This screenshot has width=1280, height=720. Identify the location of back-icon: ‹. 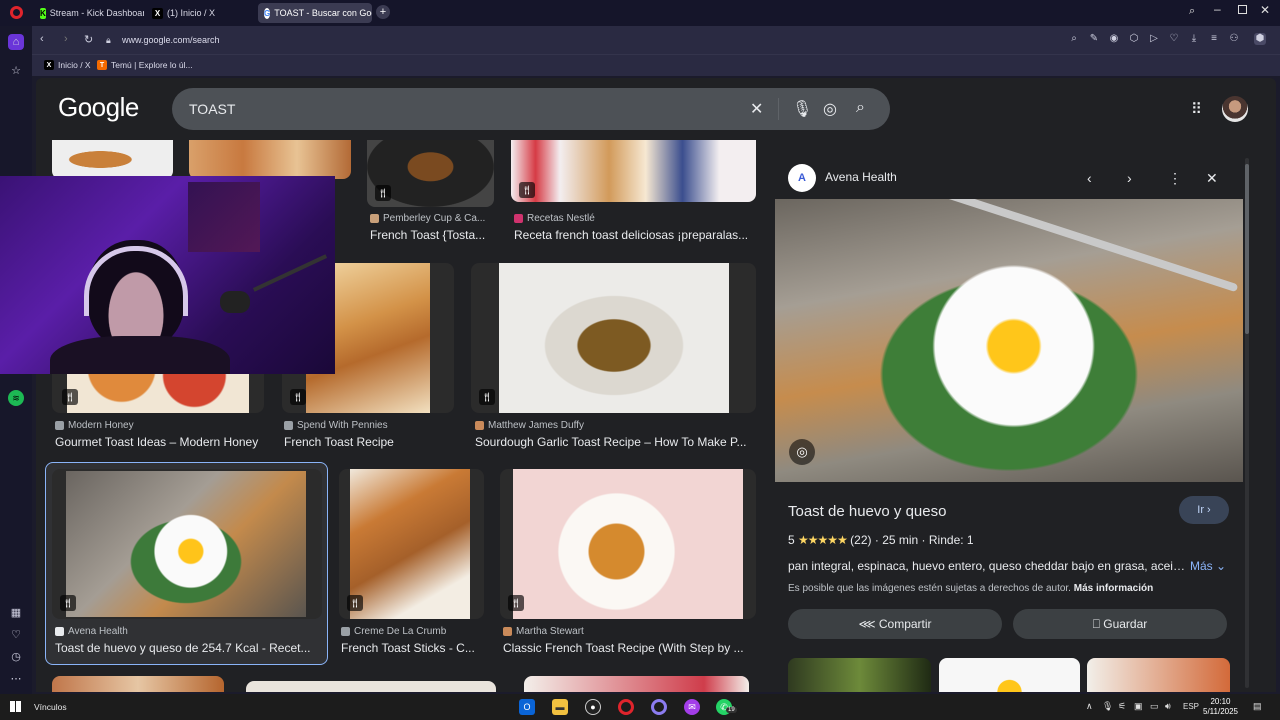
(42, 39).